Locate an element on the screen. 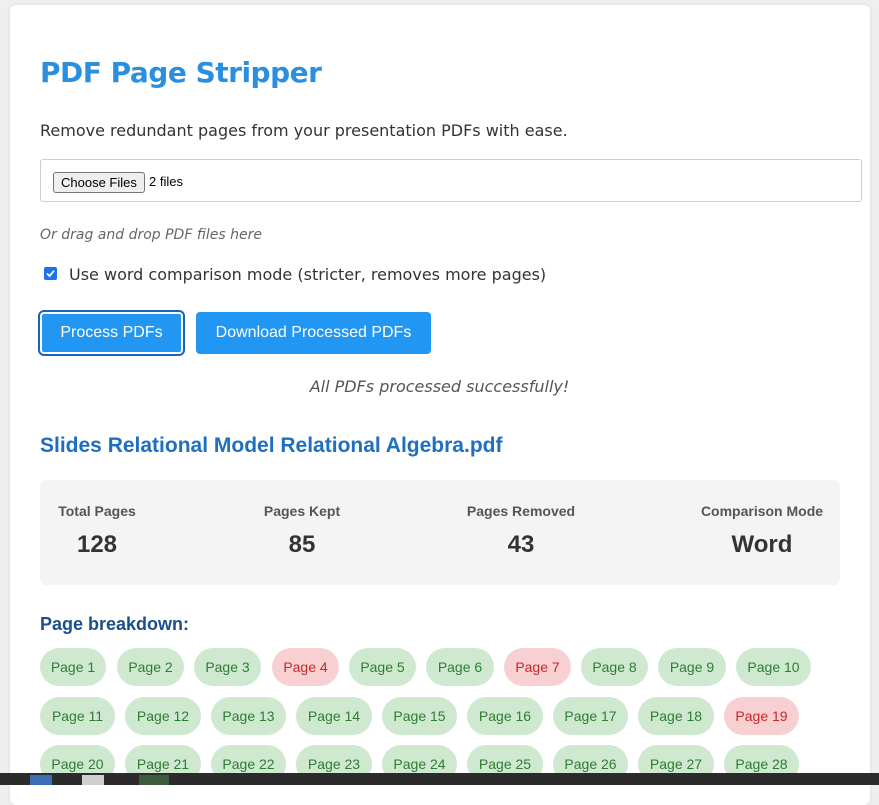 The width and height of the screenshot is (879, 805). page-chip: Page 17 is located at coordinates (590, 716).